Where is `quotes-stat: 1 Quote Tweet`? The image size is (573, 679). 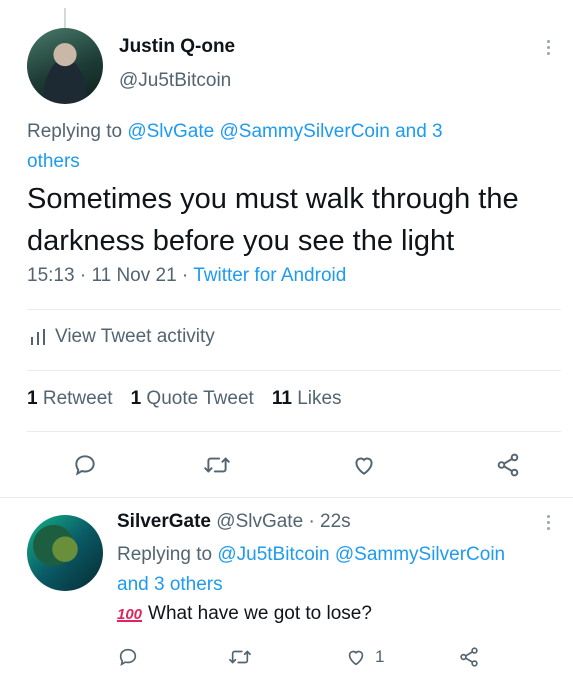
quotes-stat: 1 Quote Tweet is located at coordinates (192, 399).